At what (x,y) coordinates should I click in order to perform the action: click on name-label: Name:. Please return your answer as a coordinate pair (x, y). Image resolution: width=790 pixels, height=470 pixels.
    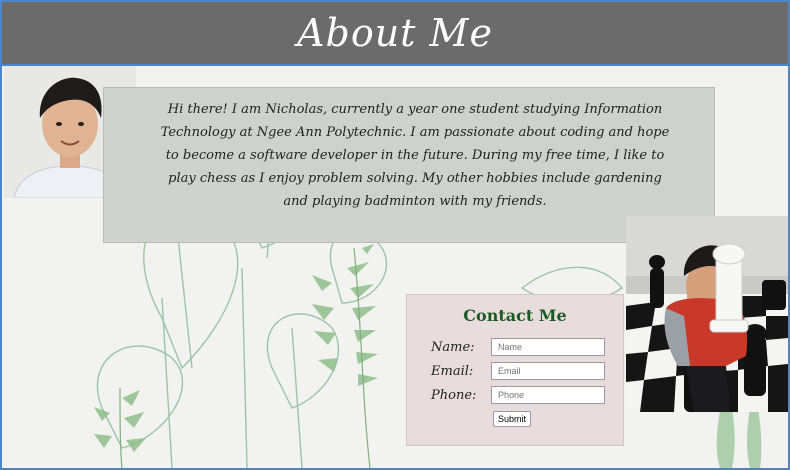
    Looking at the image, I should click on (453, 347).